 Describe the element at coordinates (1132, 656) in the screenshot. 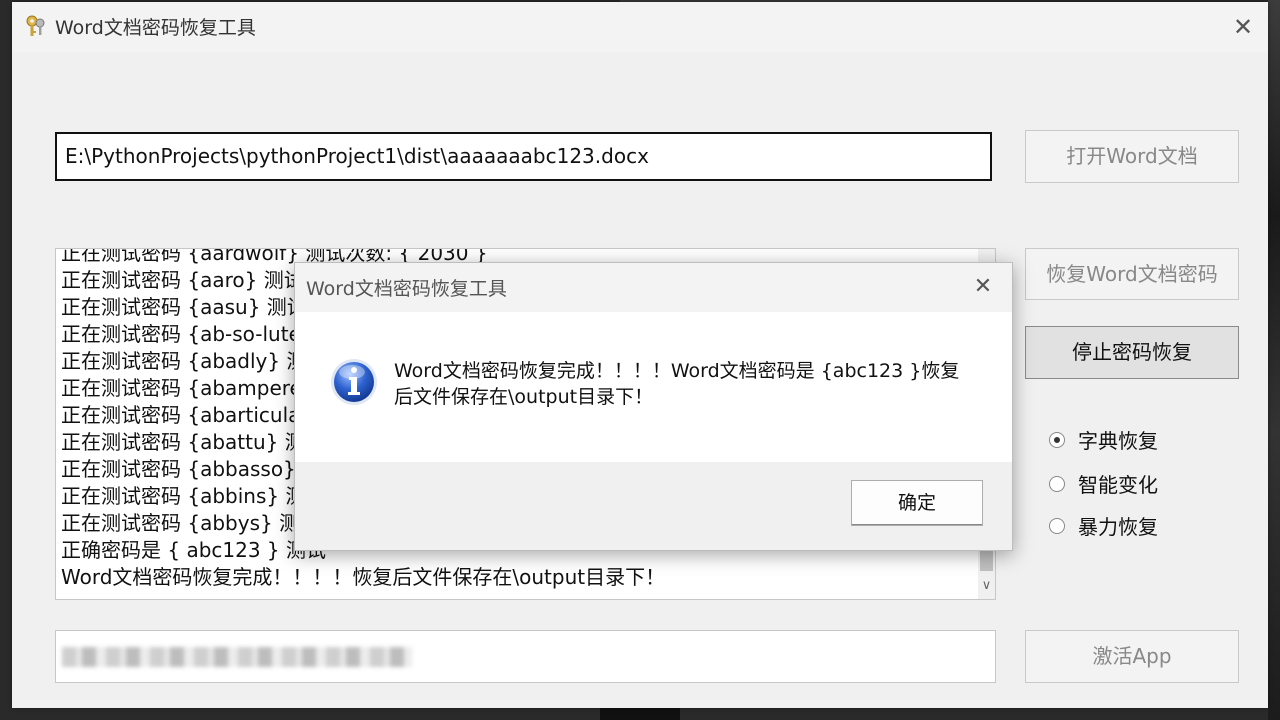

I see `activate-app-button: 激活App` at that location.